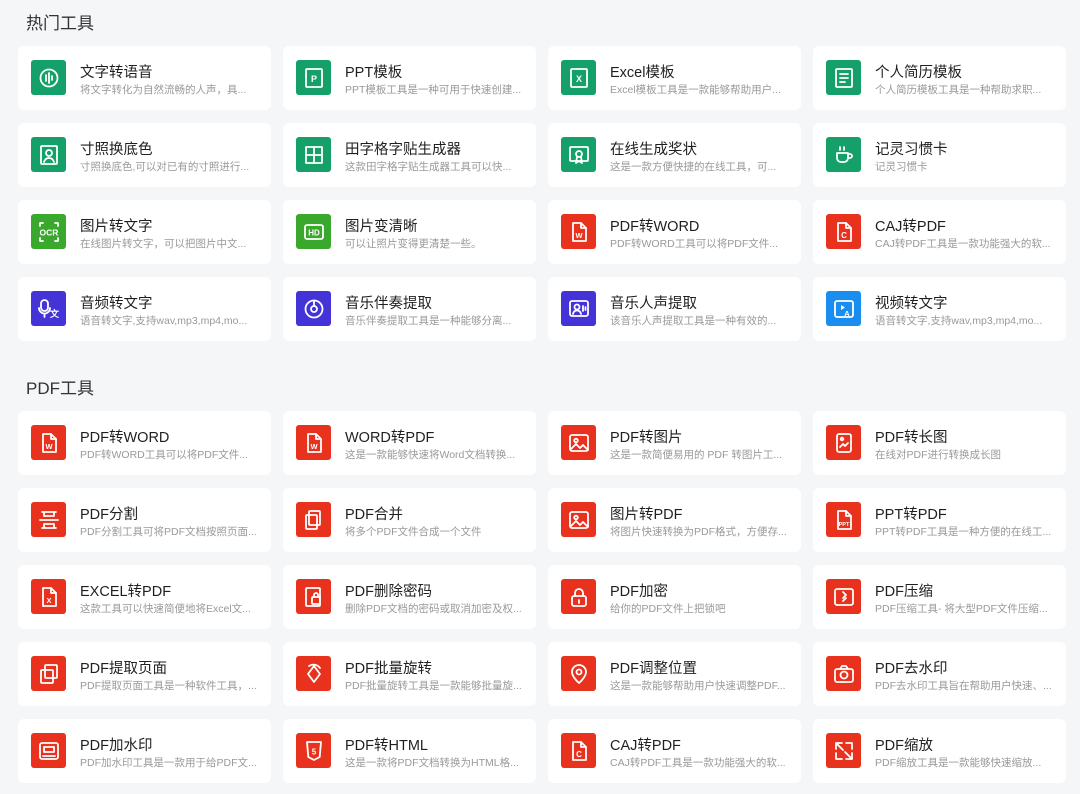  What do you see at coordinates (48, 154) in the screenshot?
I see `portrait-icon` at bounding box center [48, 154].